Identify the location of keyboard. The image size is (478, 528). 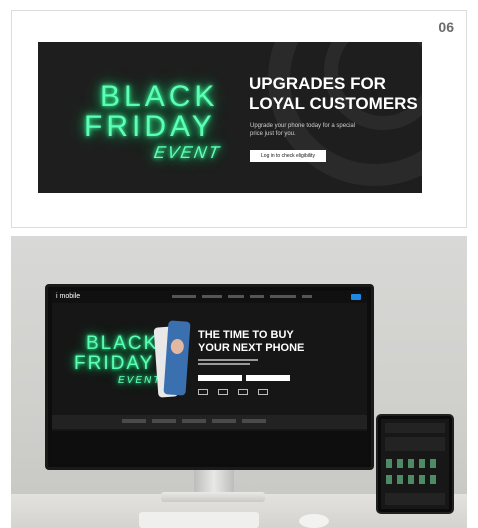
(199, 520).